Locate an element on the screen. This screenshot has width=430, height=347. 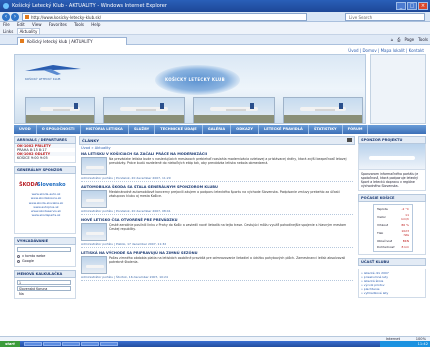
nav-odkazy: ODKAZY is located at coordinates (245, 129).